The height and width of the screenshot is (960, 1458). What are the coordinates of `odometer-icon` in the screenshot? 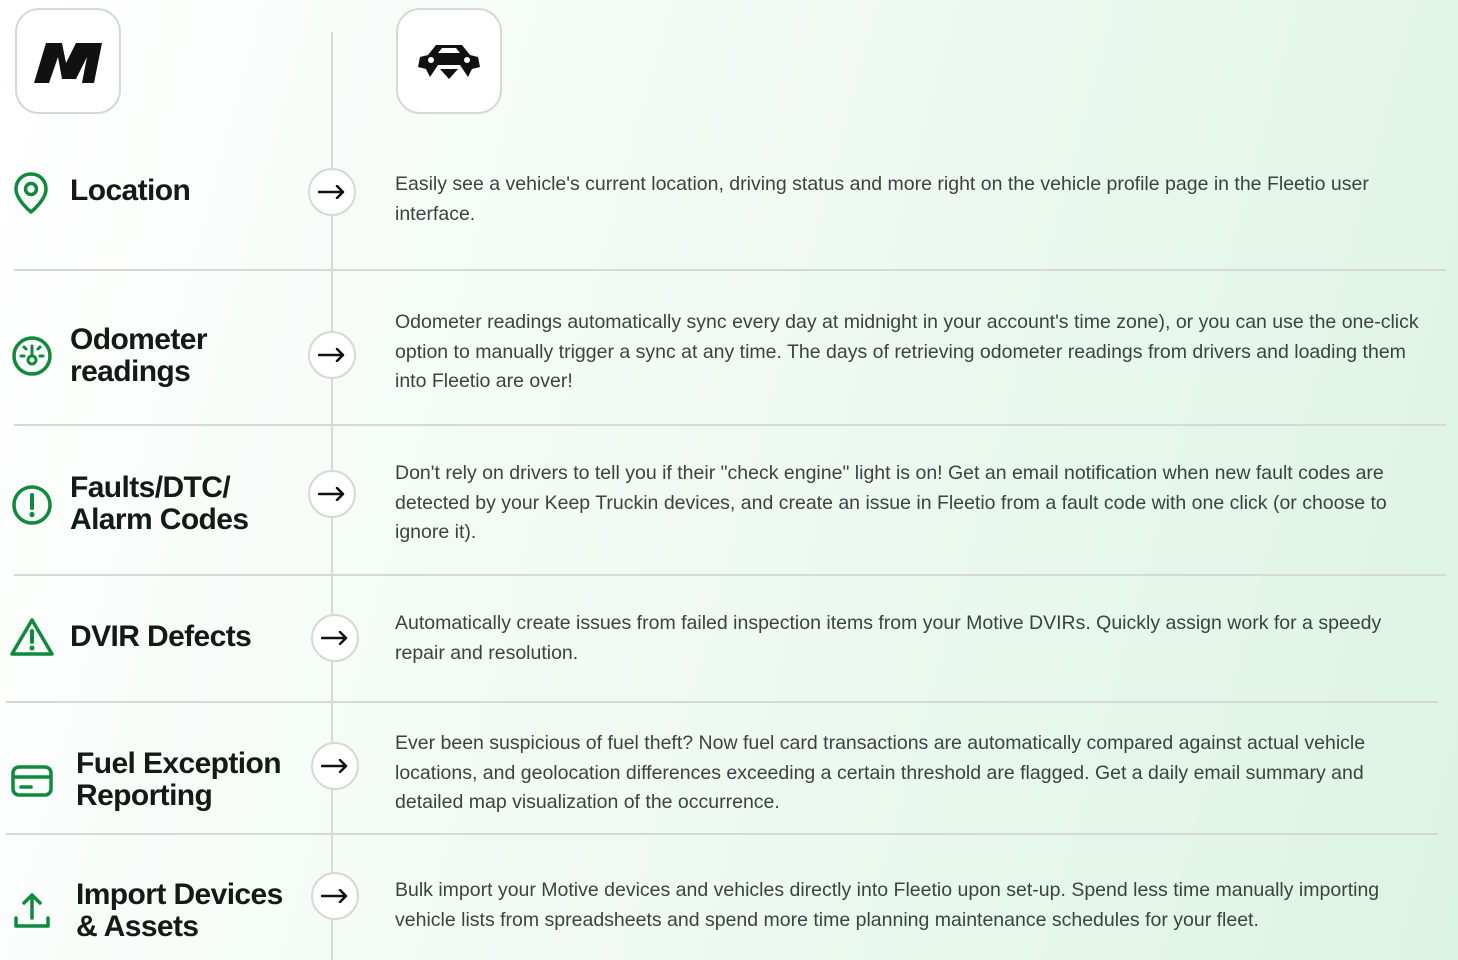 It's located at (32, 356).